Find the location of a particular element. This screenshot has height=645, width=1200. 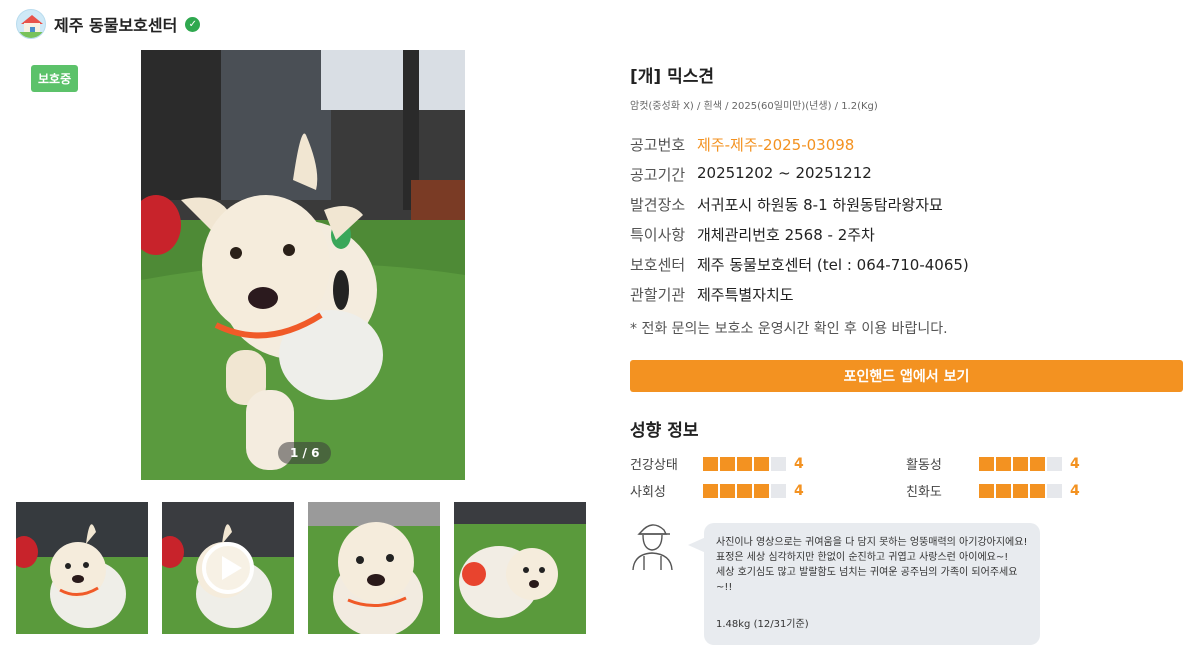

thumbnail-strip is located at coordinates (301, 568).